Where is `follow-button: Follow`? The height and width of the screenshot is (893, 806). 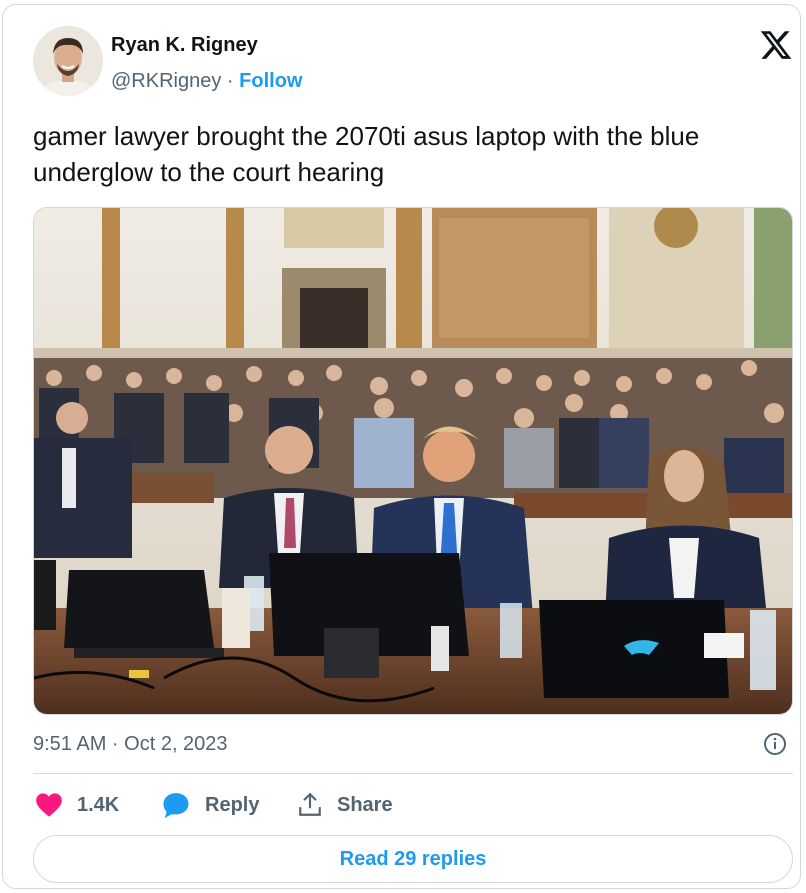 follow-button: Follow is located at coordinates (270, 81).